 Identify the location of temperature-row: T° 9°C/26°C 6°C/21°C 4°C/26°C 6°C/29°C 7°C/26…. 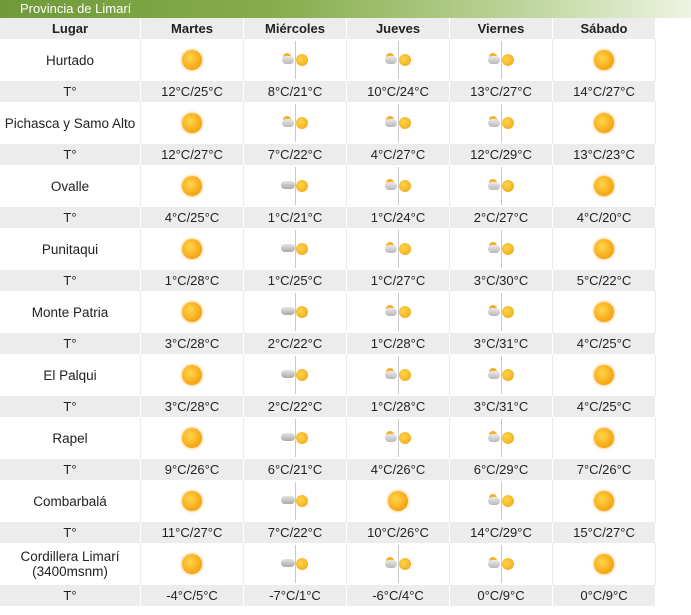
(328, 469).